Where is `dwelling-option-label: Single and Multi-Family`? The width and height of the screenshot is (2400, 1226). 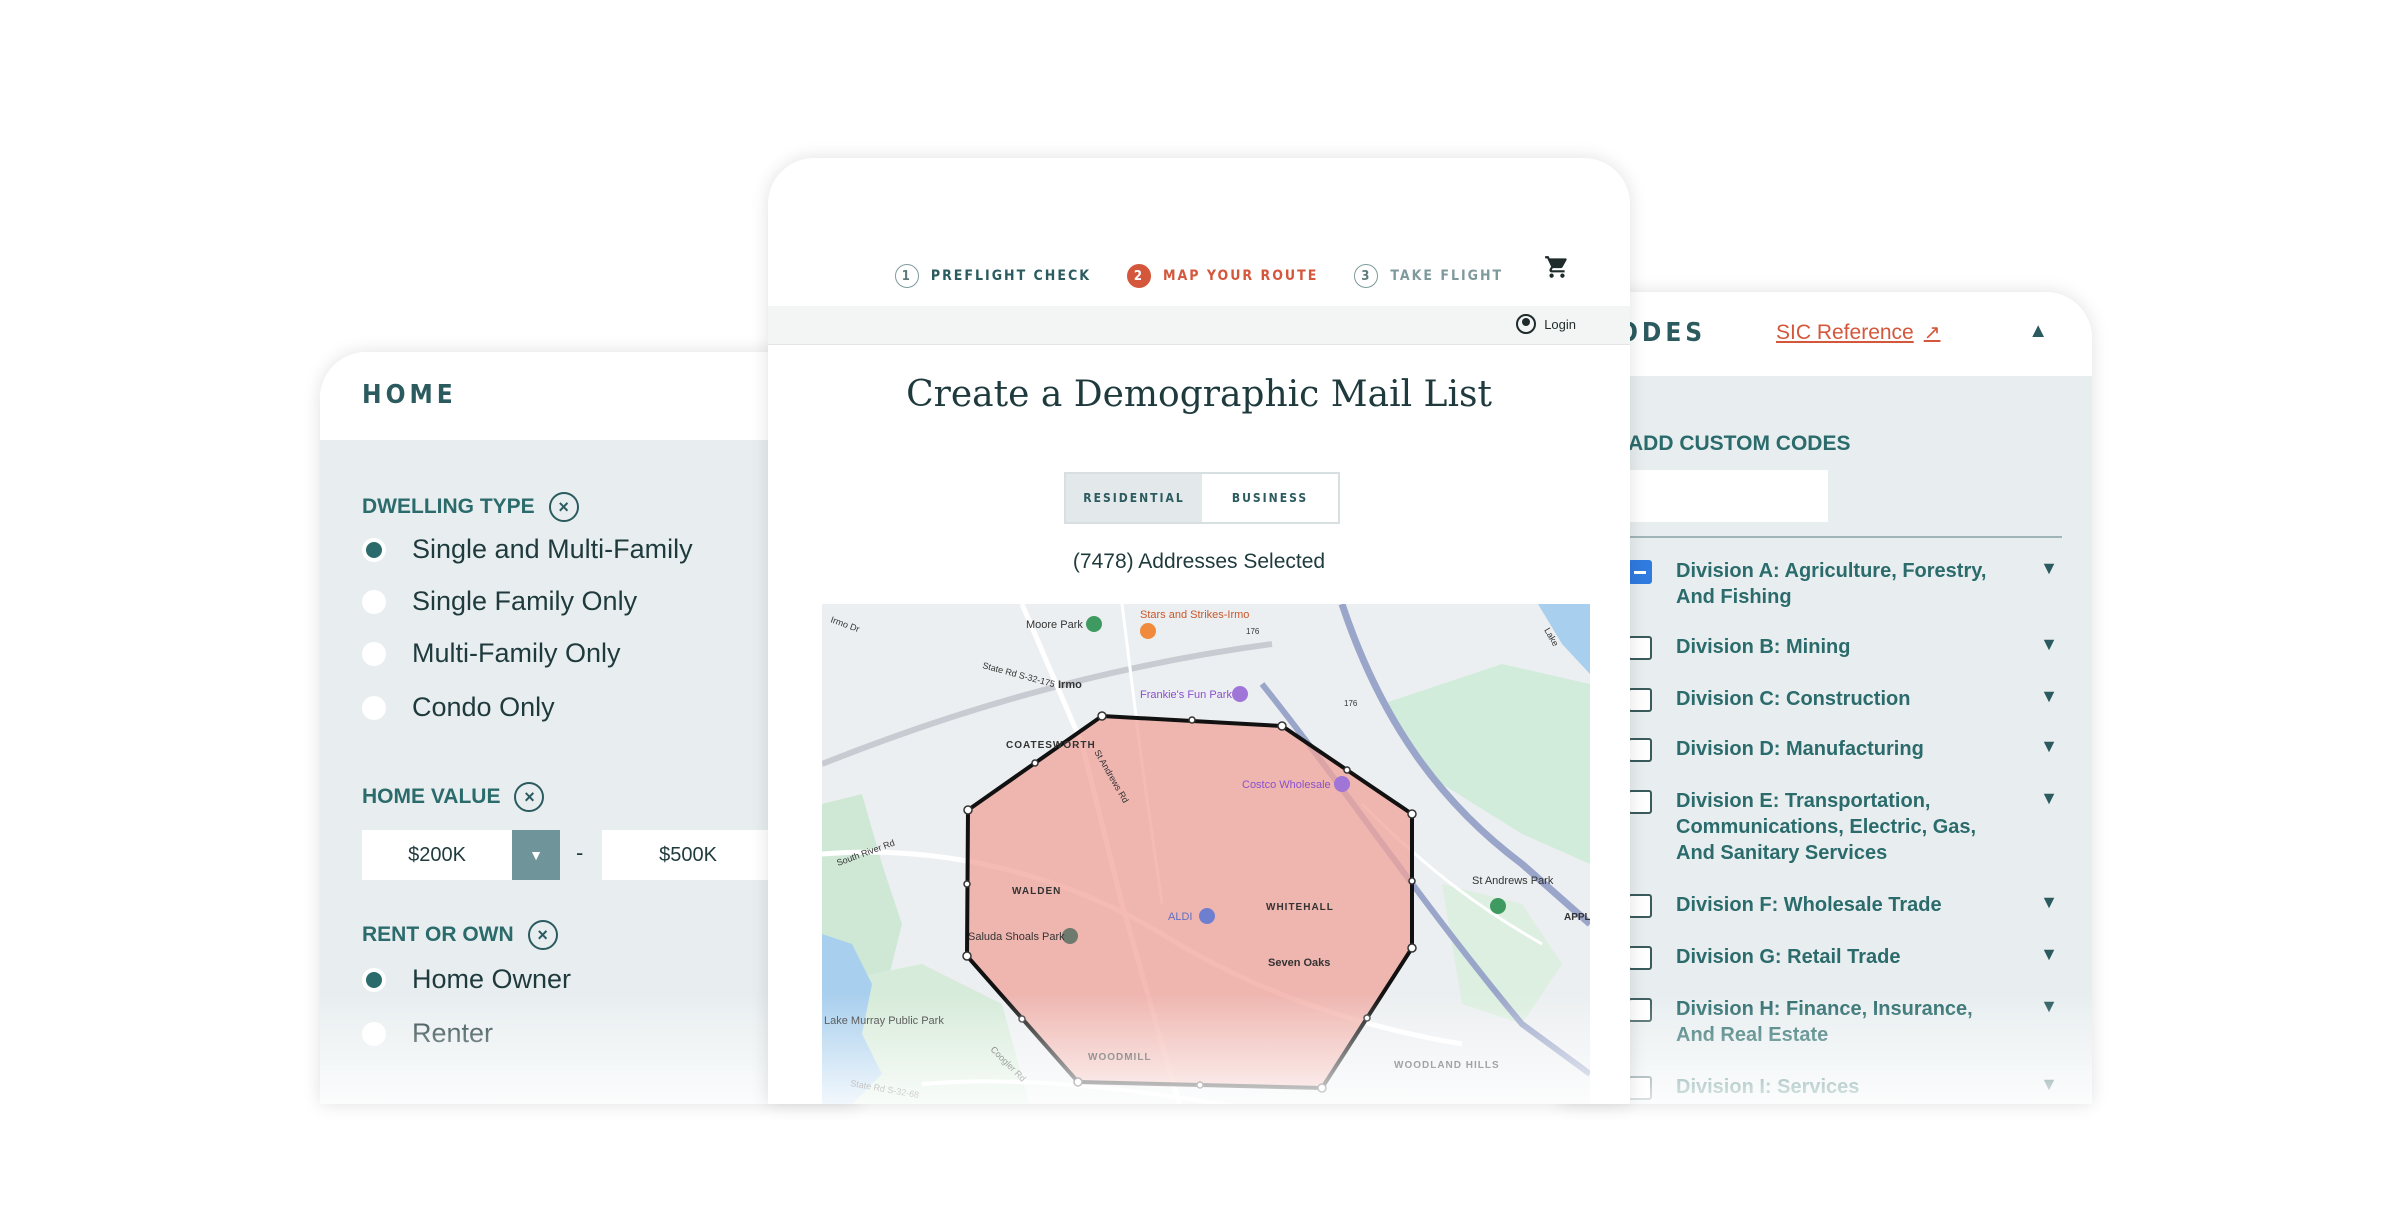
dwelling-option-label: Single and Multi-Family is located at coordinates (552, 549).